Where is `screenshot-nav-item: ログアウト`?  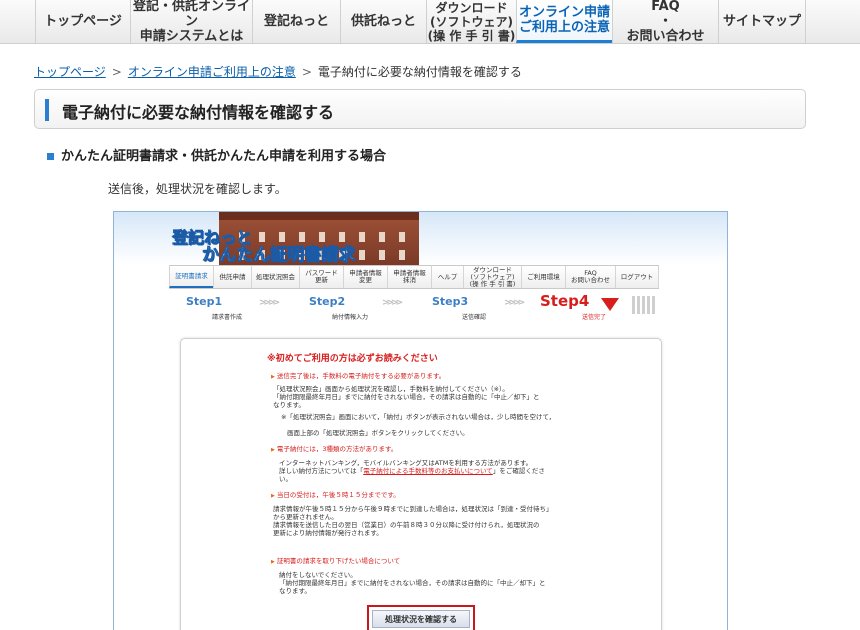 screenshot-nav-item: ログアウト is located at coordinates (637, 277).